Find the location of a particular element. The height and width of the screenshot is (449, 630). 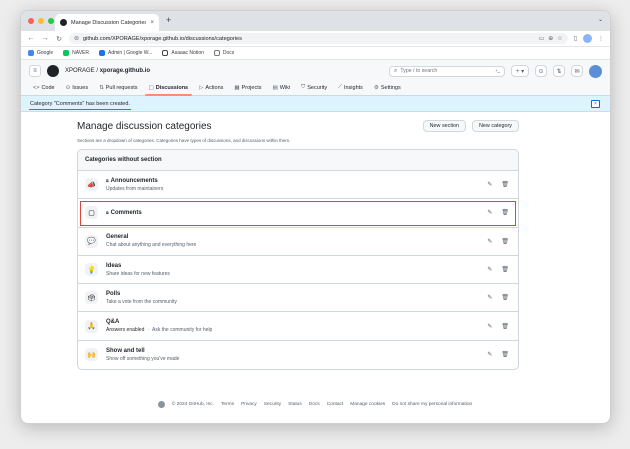

site-info-icon: ⊜ is located at coordinates (76, 38).